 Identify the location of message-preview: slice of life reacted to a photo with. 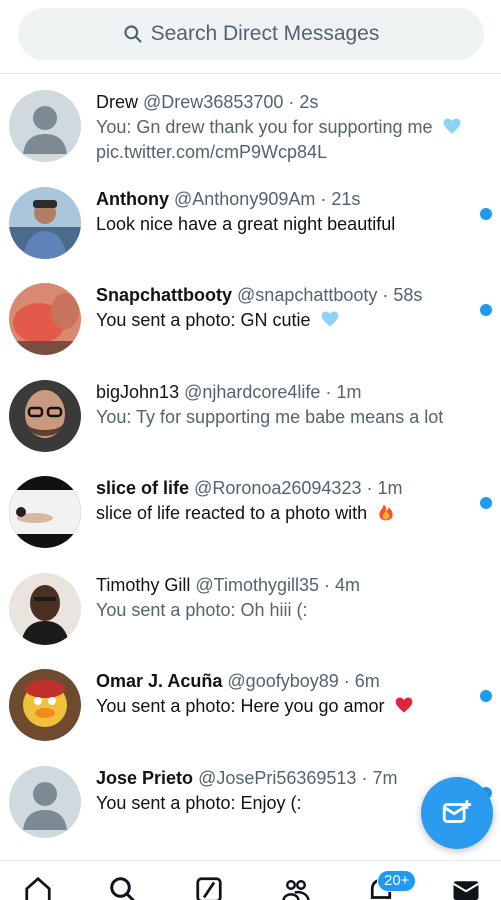
(232, 513).